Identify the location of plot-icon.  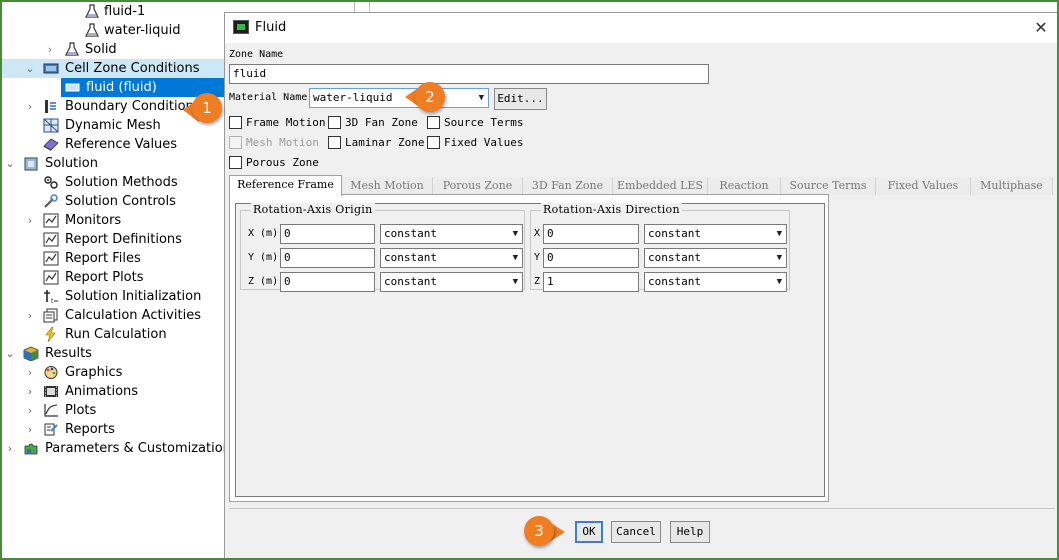
(51, 410).